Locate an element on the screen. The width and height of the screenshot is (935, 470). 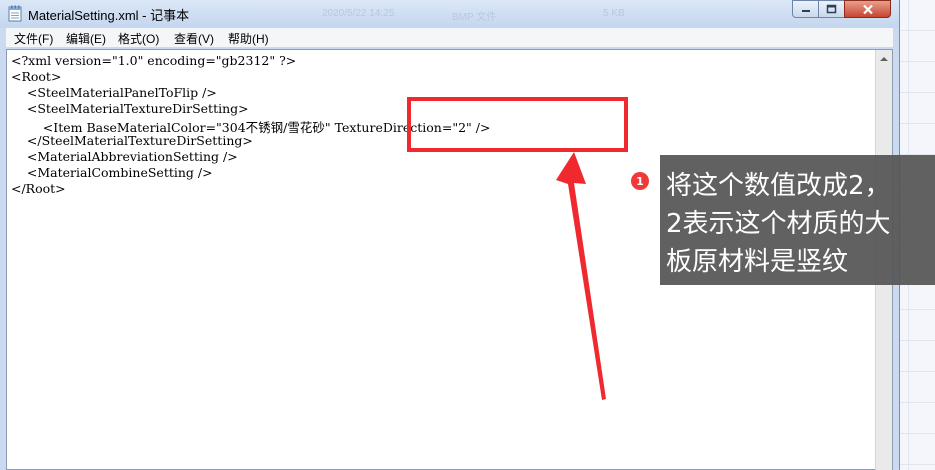
step-number-badge: 1 is located at coordinates (640, 181).